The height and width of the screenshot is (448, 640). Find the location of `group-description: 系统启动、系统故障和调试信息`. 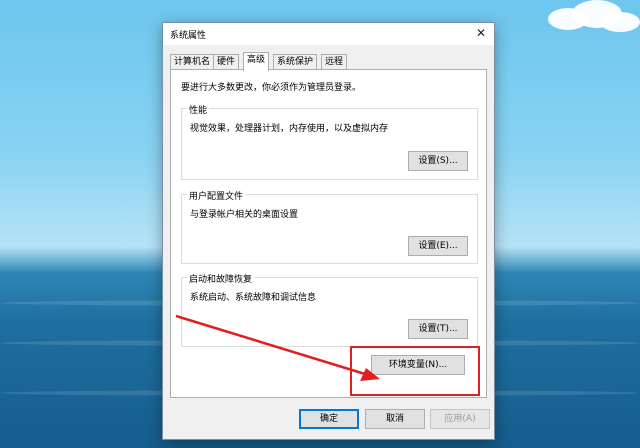

group-description: 系统启动、系统故障和调试信息 is located at coordinates (253, 298).